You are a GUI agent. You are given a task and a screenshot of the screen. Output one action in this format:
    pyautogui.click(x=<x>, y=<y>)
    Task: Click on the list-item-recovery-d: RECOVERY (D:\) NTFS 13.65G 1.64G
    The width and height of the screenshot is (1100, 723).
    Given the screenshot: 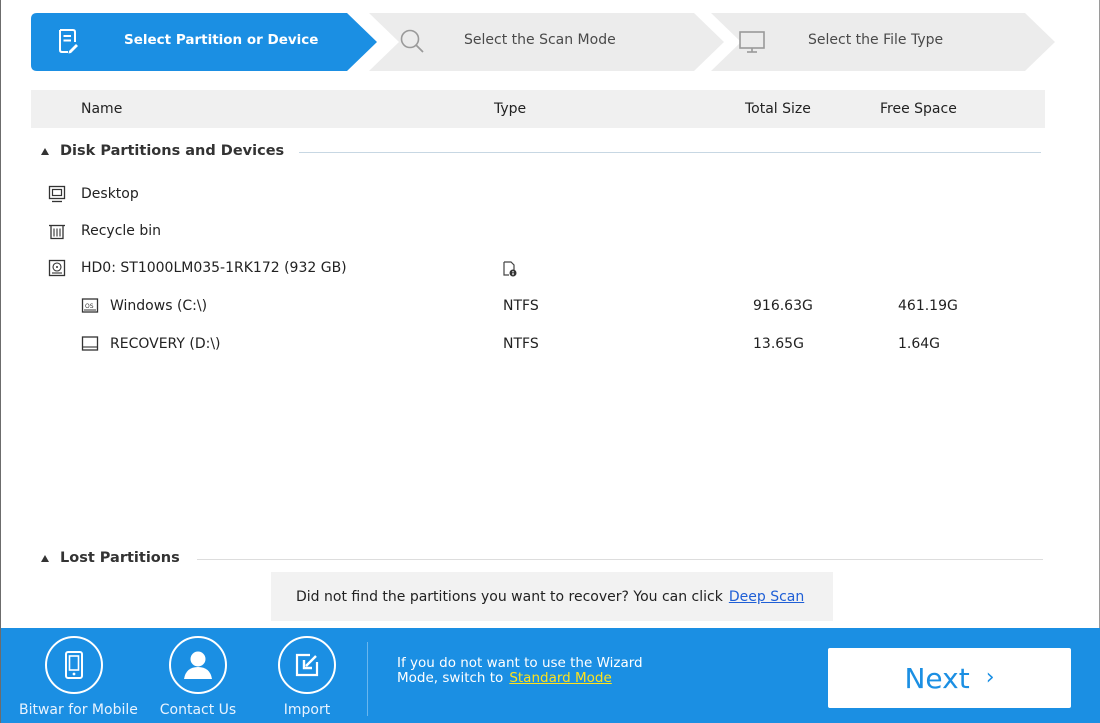 What is the action you would take?
    pyautogui.click(x=538, y=345)
    